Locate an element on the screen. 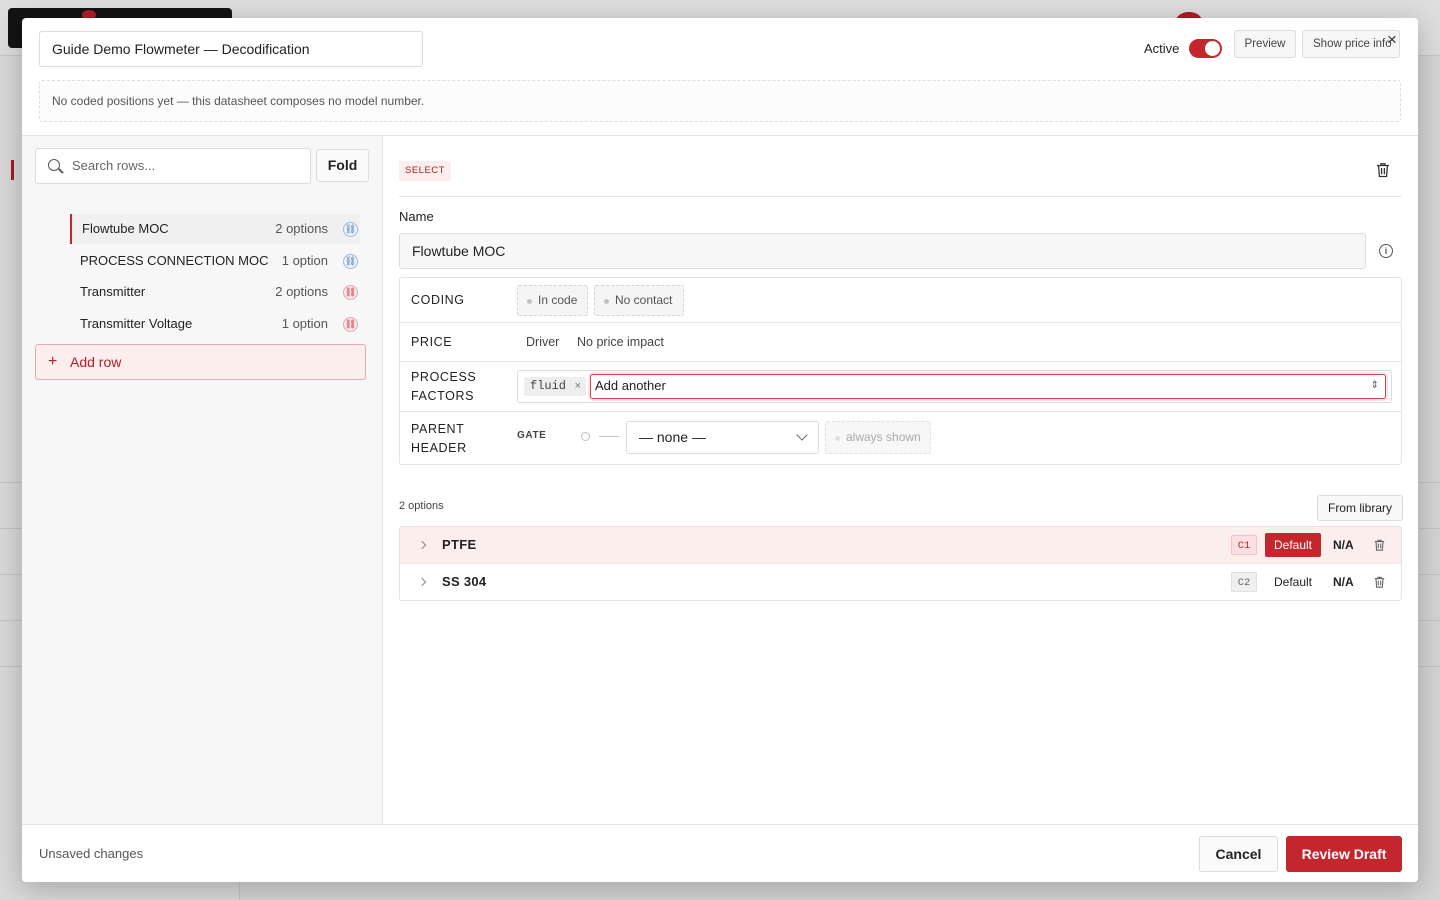 Image resolution: width=1440 pixels, height=900 pixels. parent-header-row: PARENT HEADER GATE — none — always shown is located at coordinates (900, 438).